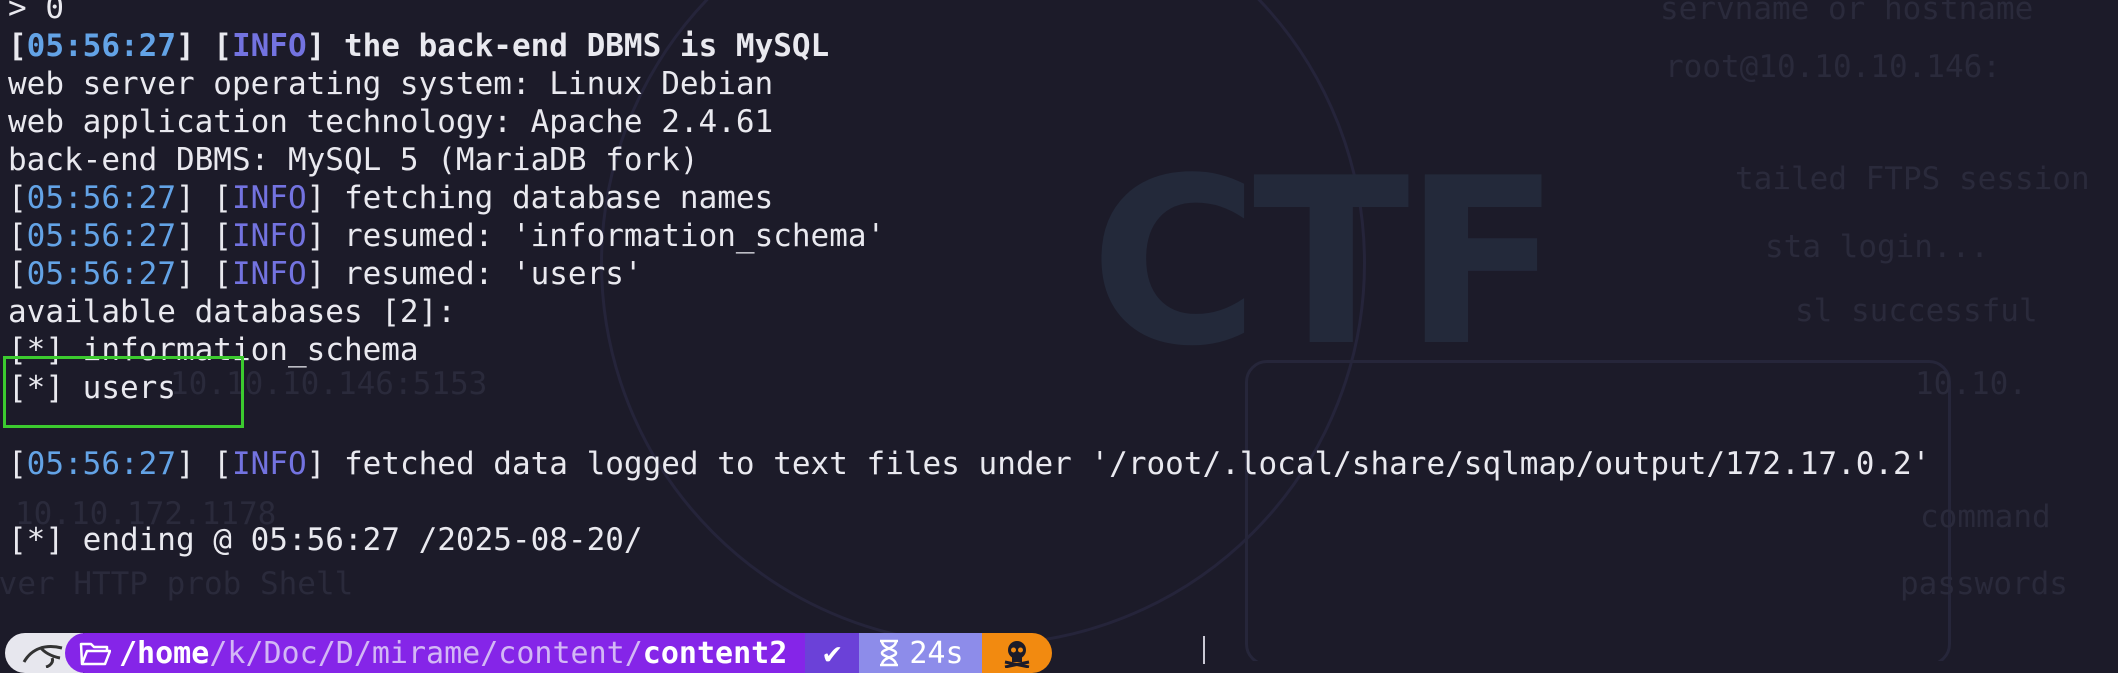  What do you see at coordinates (558, 198) in the screenshot?
I see `log-message: fetching database names` at bounding box center [558, 198].